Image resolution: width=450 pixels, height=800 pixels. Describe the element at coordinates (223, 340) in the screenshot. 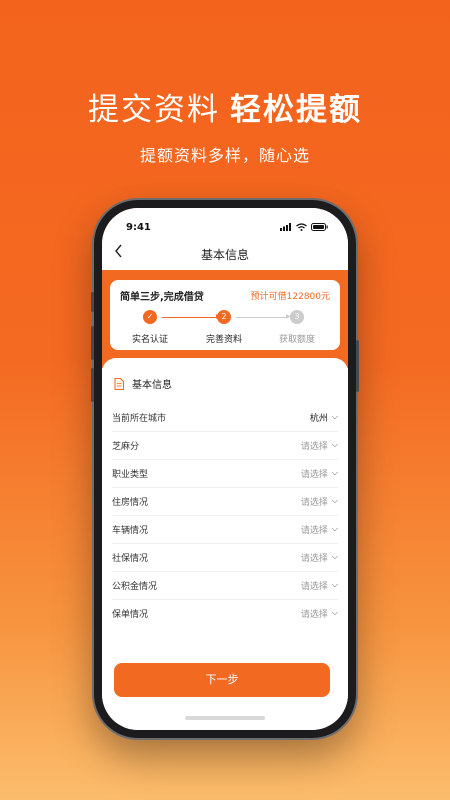

I see `step-2-label: 完善资料` at that location.